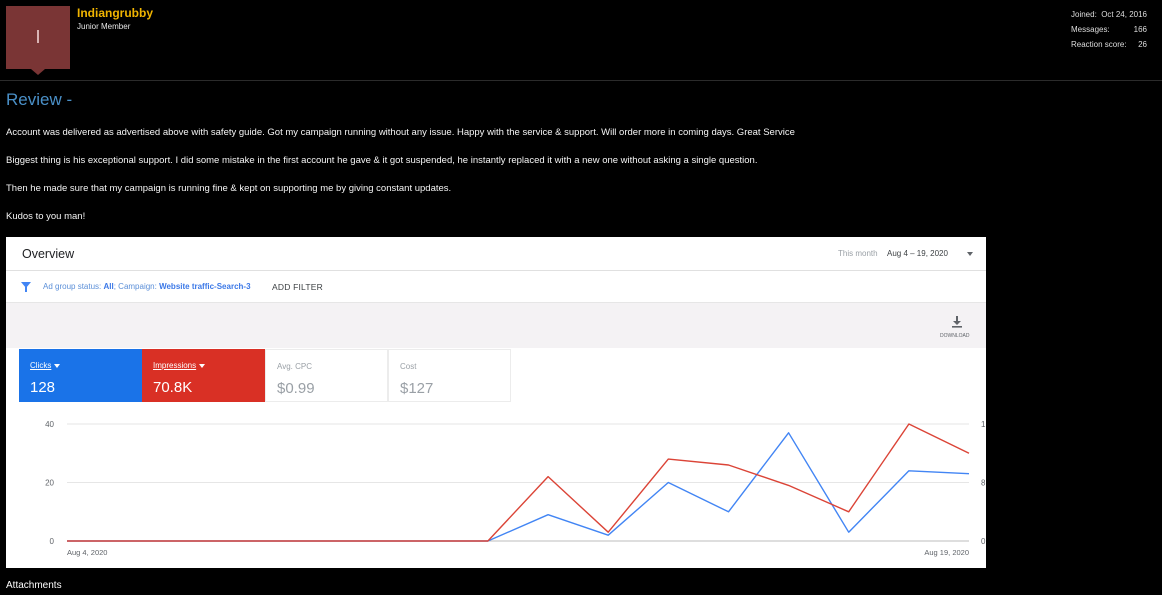 This screenshot has width=1162, height=595. Describe the element at coordinates (49, 424) in the screenshot. I see `y-tick-label: 40` at that location.